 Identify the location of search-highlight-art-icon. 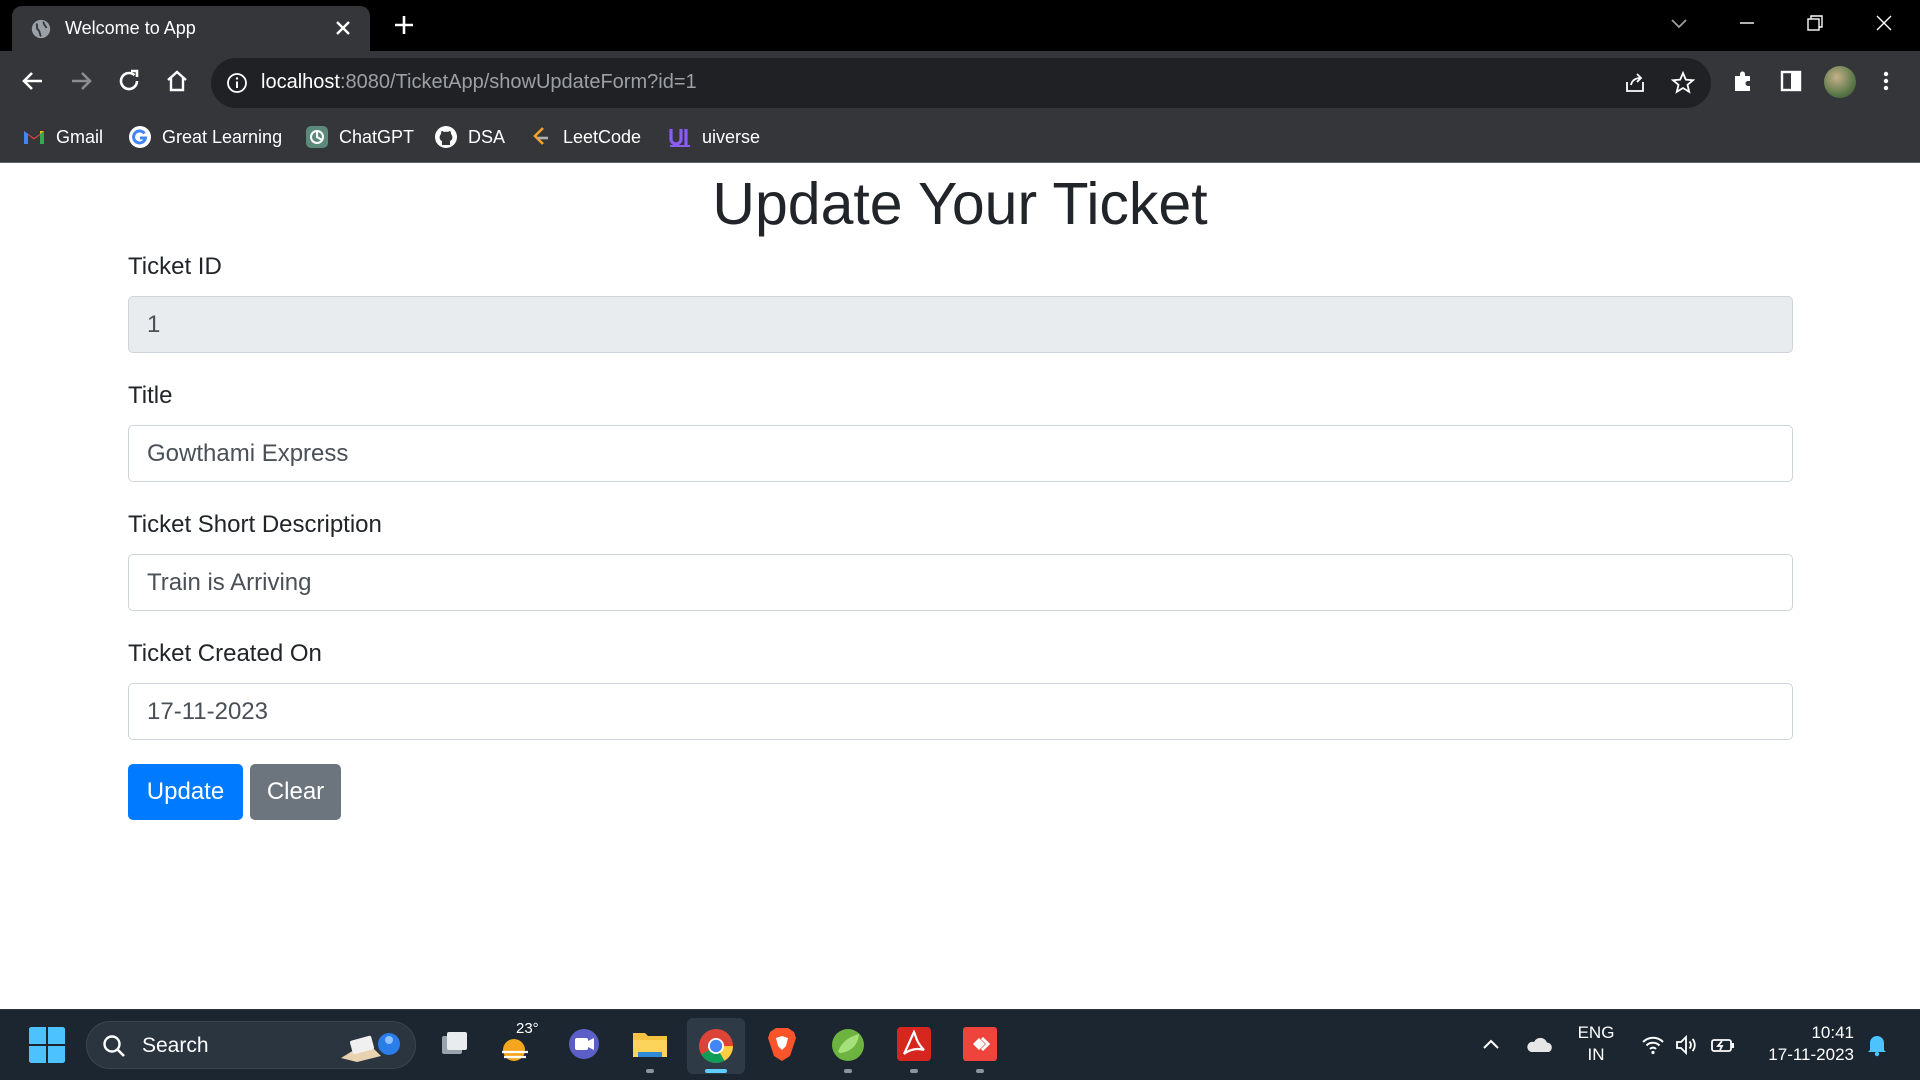
(370, 1047).